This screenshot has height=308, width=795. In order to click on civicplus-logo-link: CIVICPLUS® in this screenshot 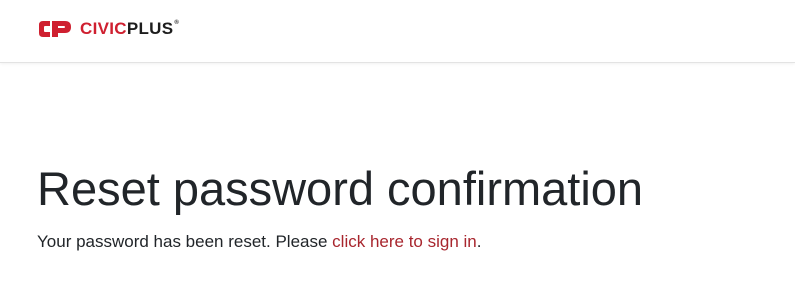, I will do `click(108, 29)`.